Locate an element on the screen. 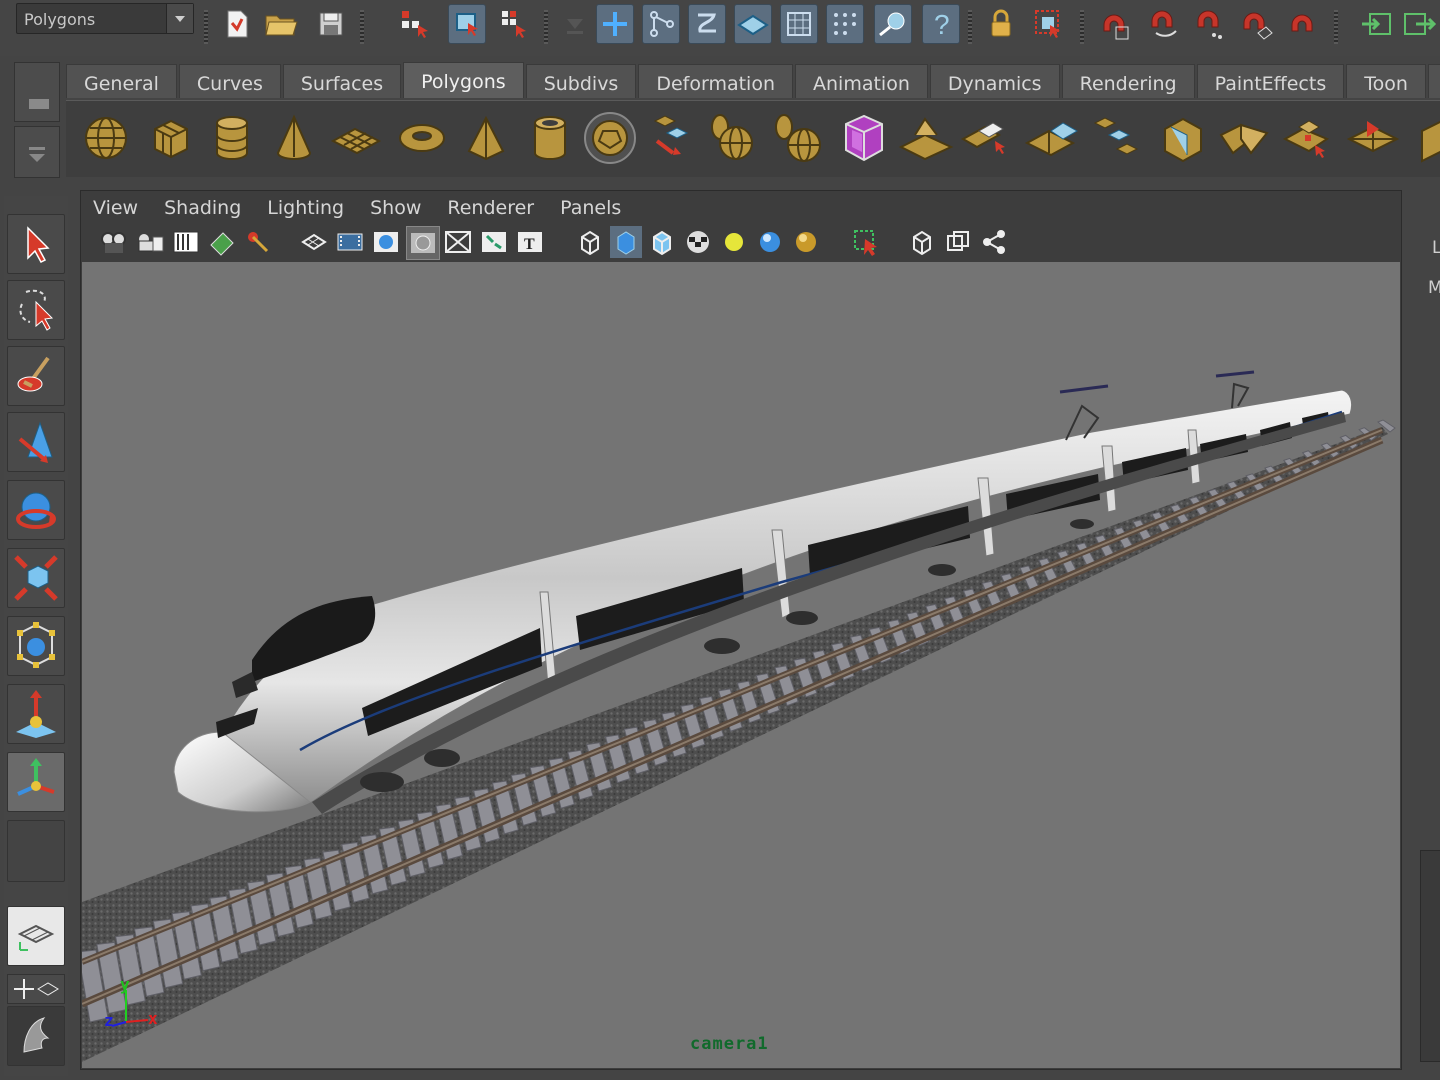  tab-dynamics: Dynamics is located at coordinates (994, 81).